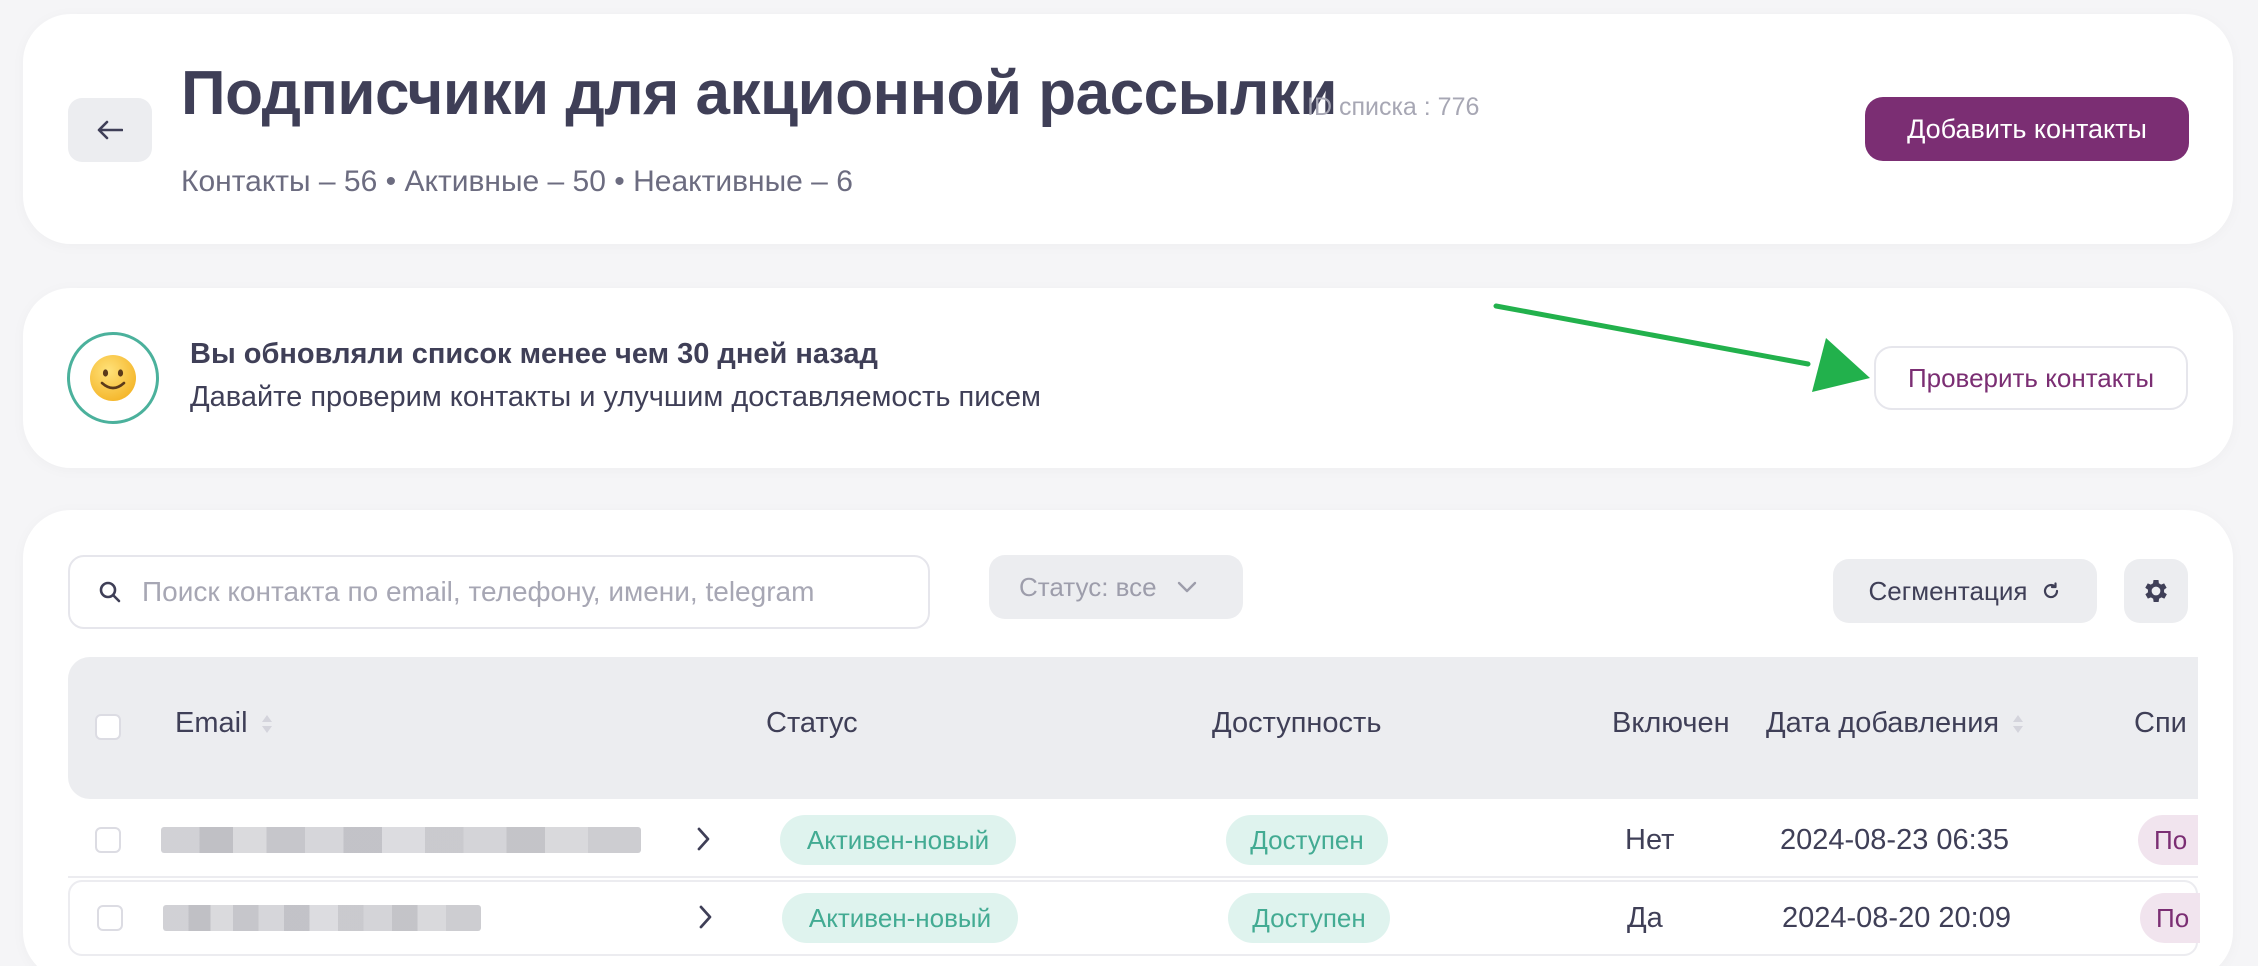 The height and width of the screenshot is (966, 2258). I want to click on status-filter-dropdown: Статус: все, so click(1116, 587).